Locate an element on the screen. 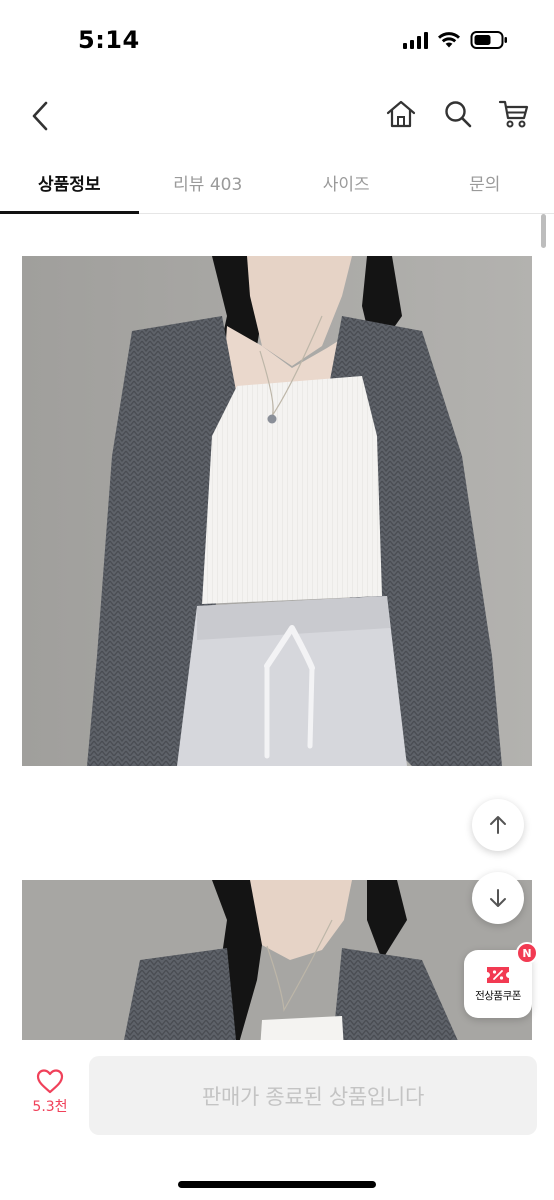 The height and width of the screenshot is (1200, 554). back-button is located at coordinates (40, 116).